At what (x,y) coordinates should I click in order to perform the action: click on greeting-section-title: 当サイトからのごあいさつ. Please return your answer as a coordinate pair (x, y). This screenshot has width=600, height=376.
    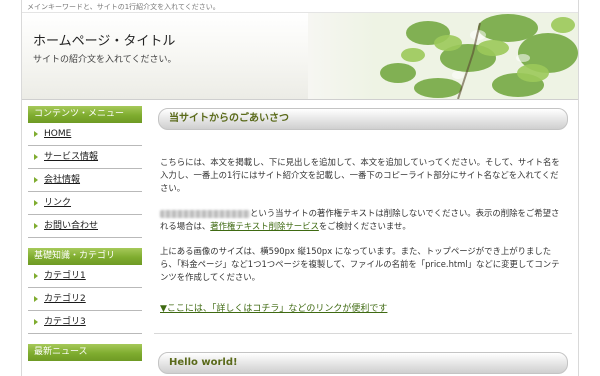
    Looking at the image, I should click on (363, 119).